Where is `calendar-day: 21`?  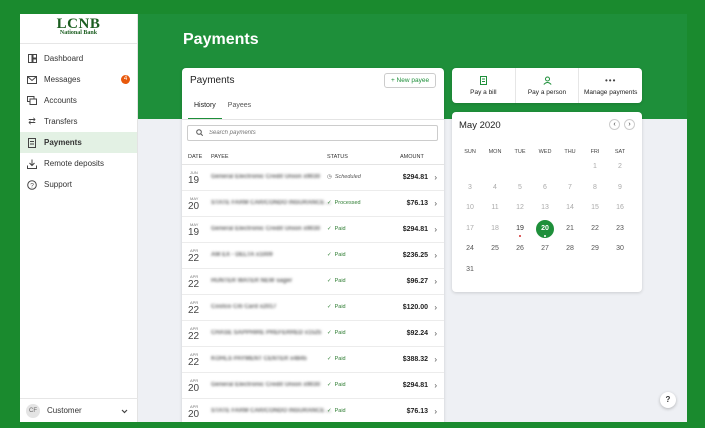 calendar-day: 21 is located at coordinates (570, 228).